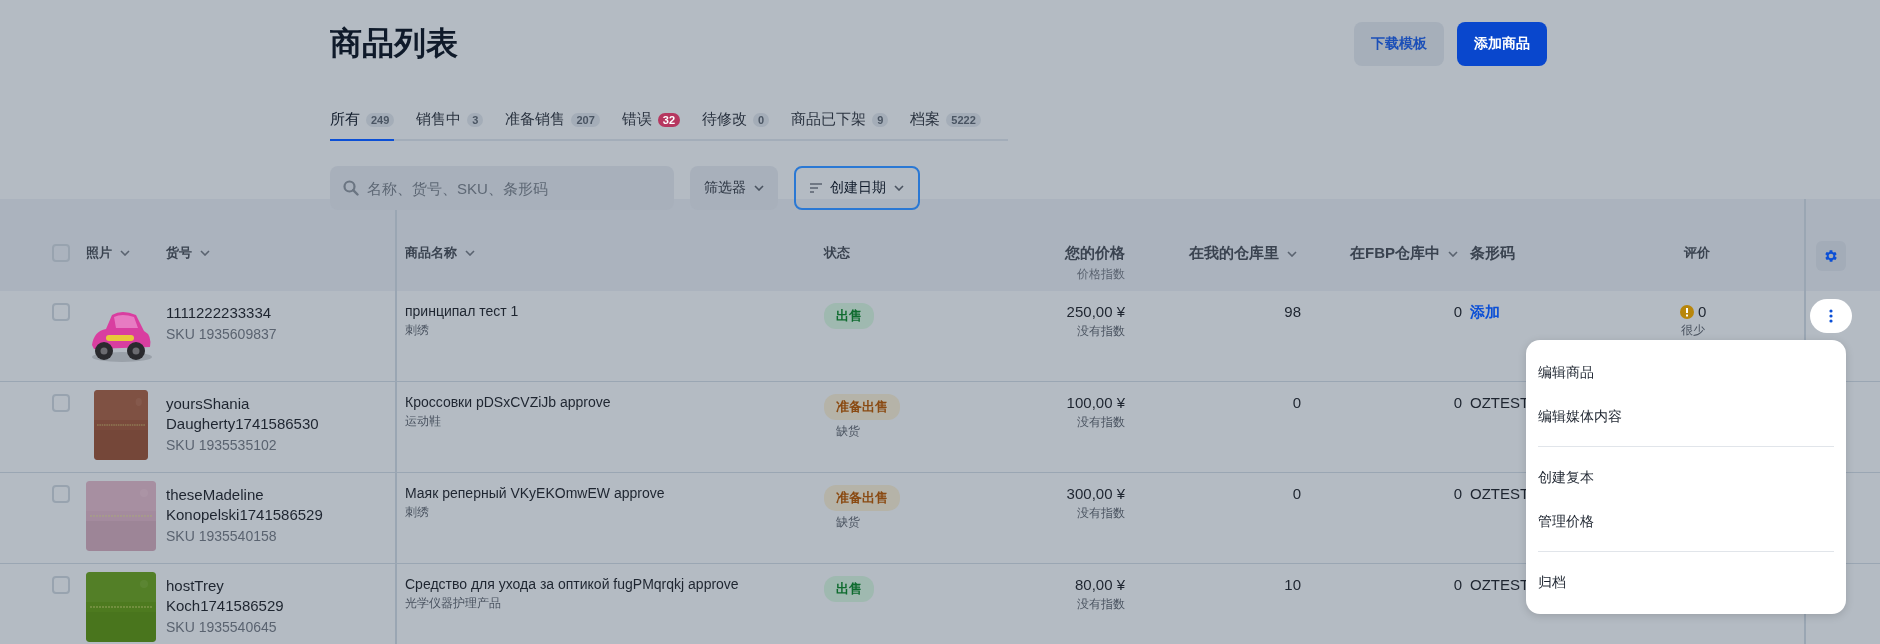 The width and height of the screenshot is (1880, 644). What do you see at coordinates (1485, 312) in the screenshot?
I see `add-barcode-link: 添加` at bounding box center [1485, 312].